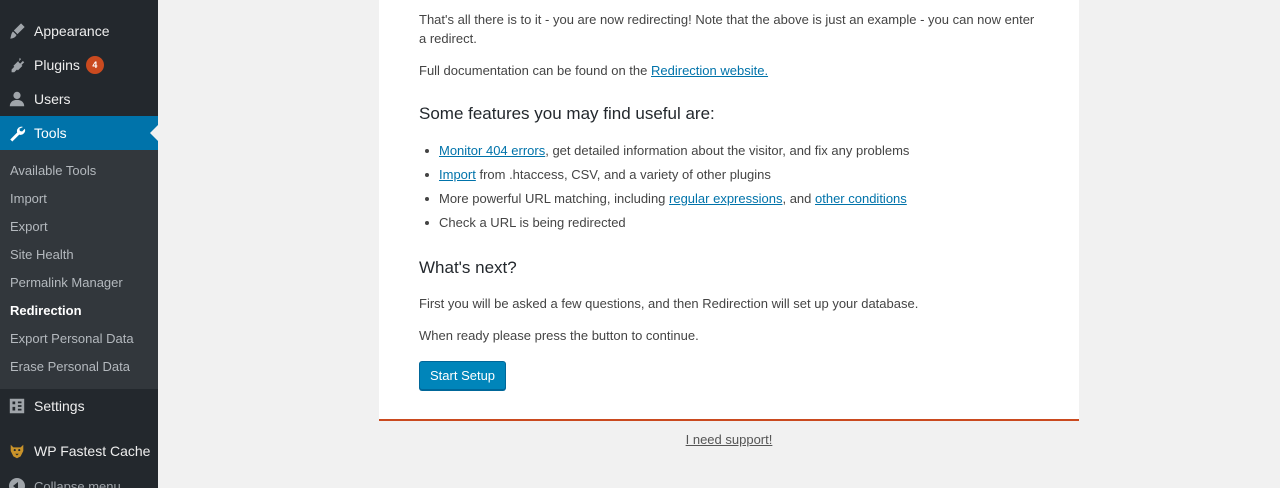 Image resolution: width=1280 pixels, height=488 pixels. I want to click on submenu-item-import: Import, so click(79, 199).